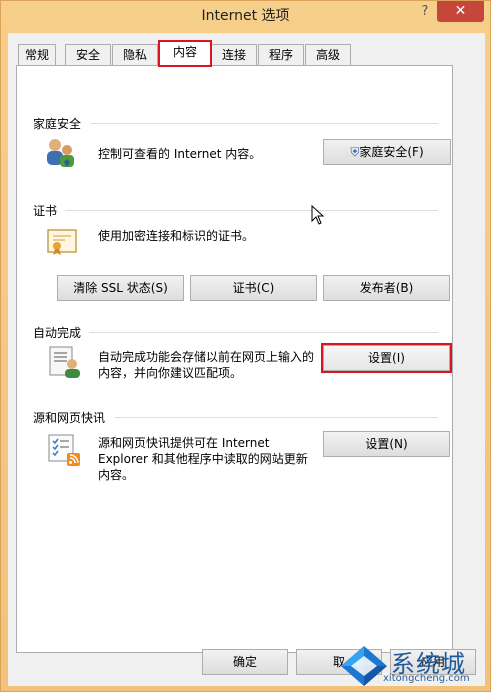 This screenshot has height=692, width=491. Describe the element at coordinates (170, 373) in the screenshot. I see `autocomplete-desc-line2: 内容，并向你建议匹配项。` at that location.